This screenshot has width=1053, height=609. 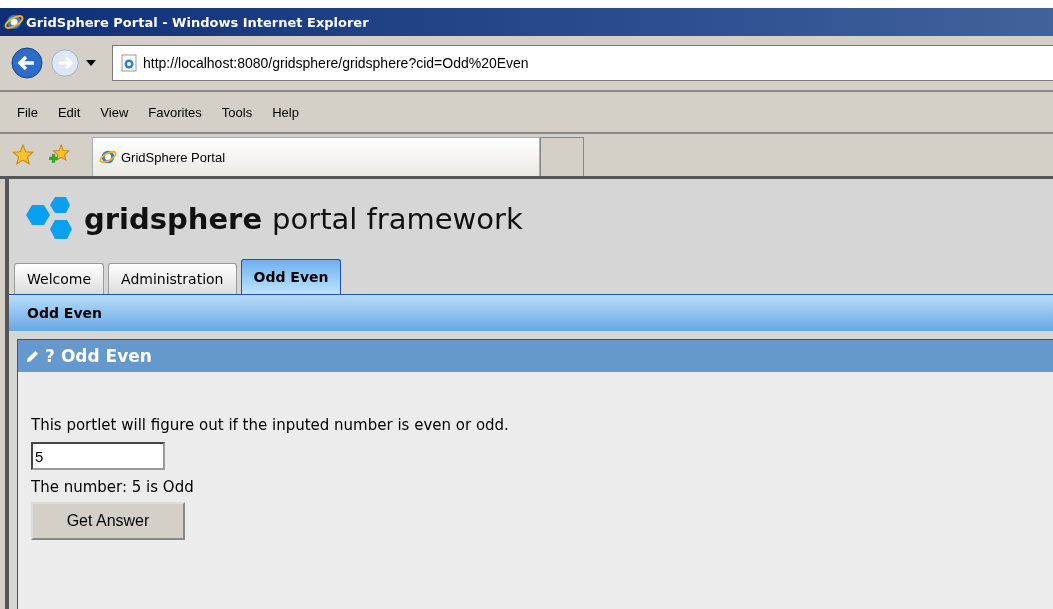 I want to click on number-field: 5, so click(x=98, y=456).